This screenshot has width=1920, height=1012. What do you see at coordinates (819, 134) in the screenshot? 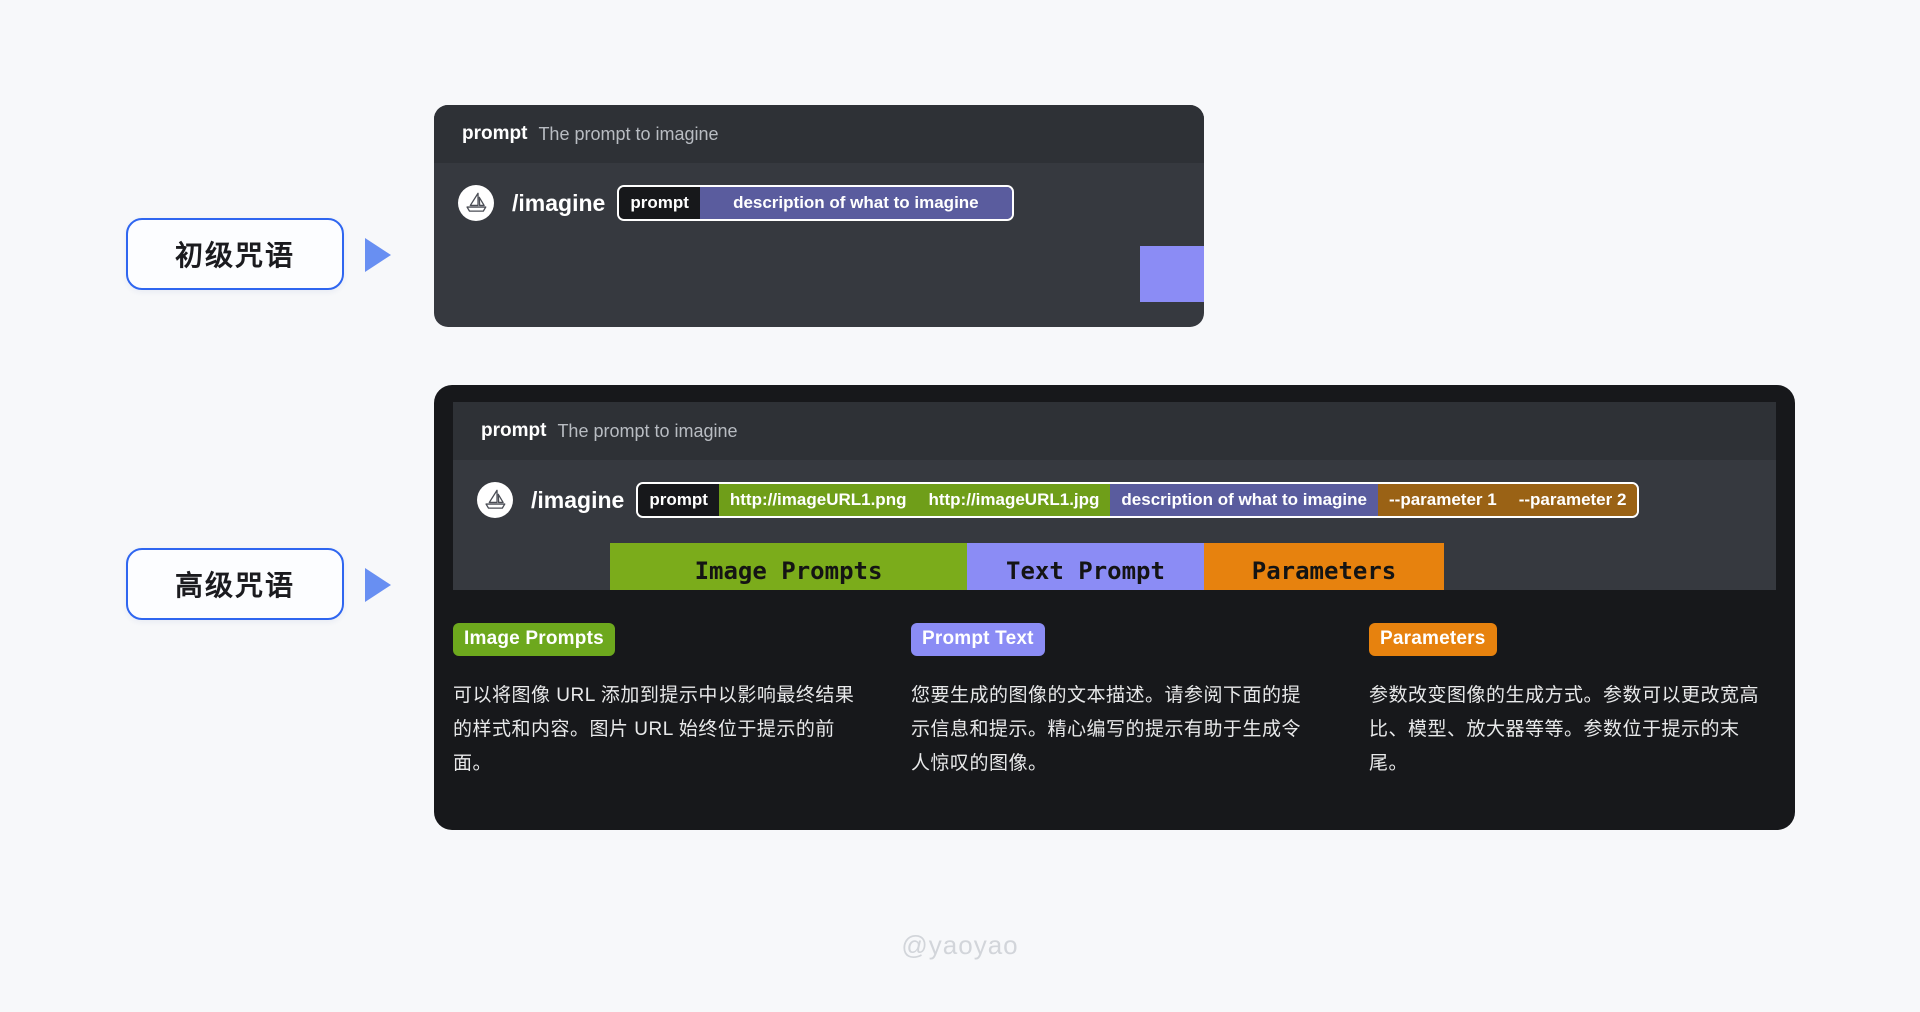
I see `basic-card-header: prompt The prompt to imagine` at bounding box center [819, 134].